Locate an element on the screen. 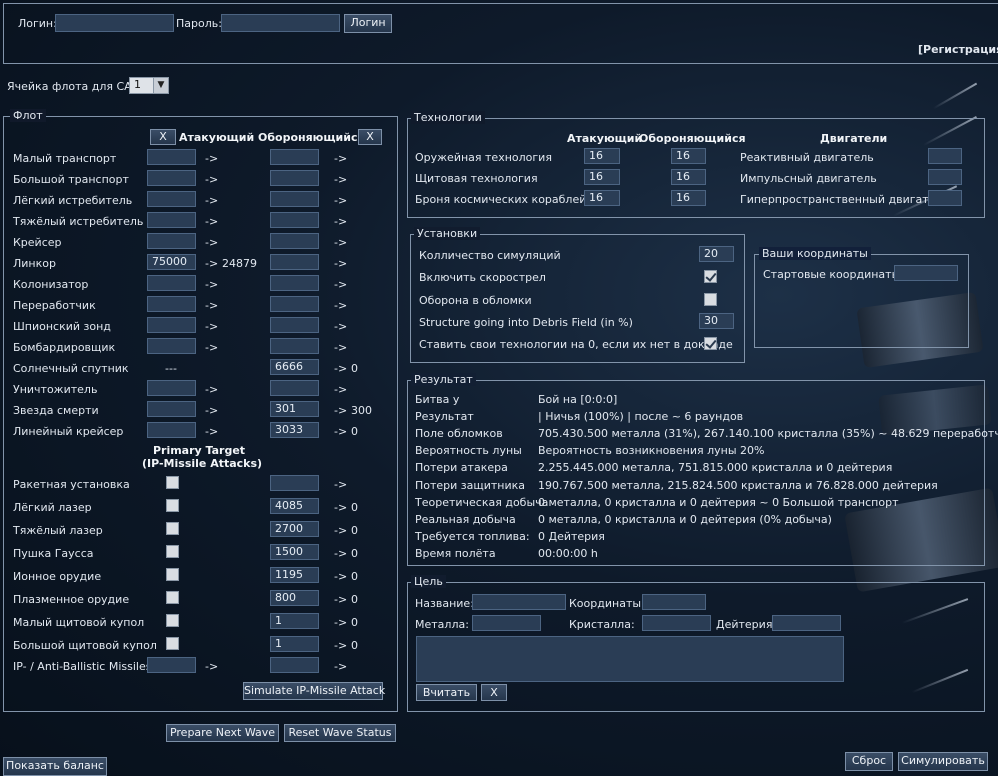  defense-defender-input: 1195 is located at coordinates (294, 575).